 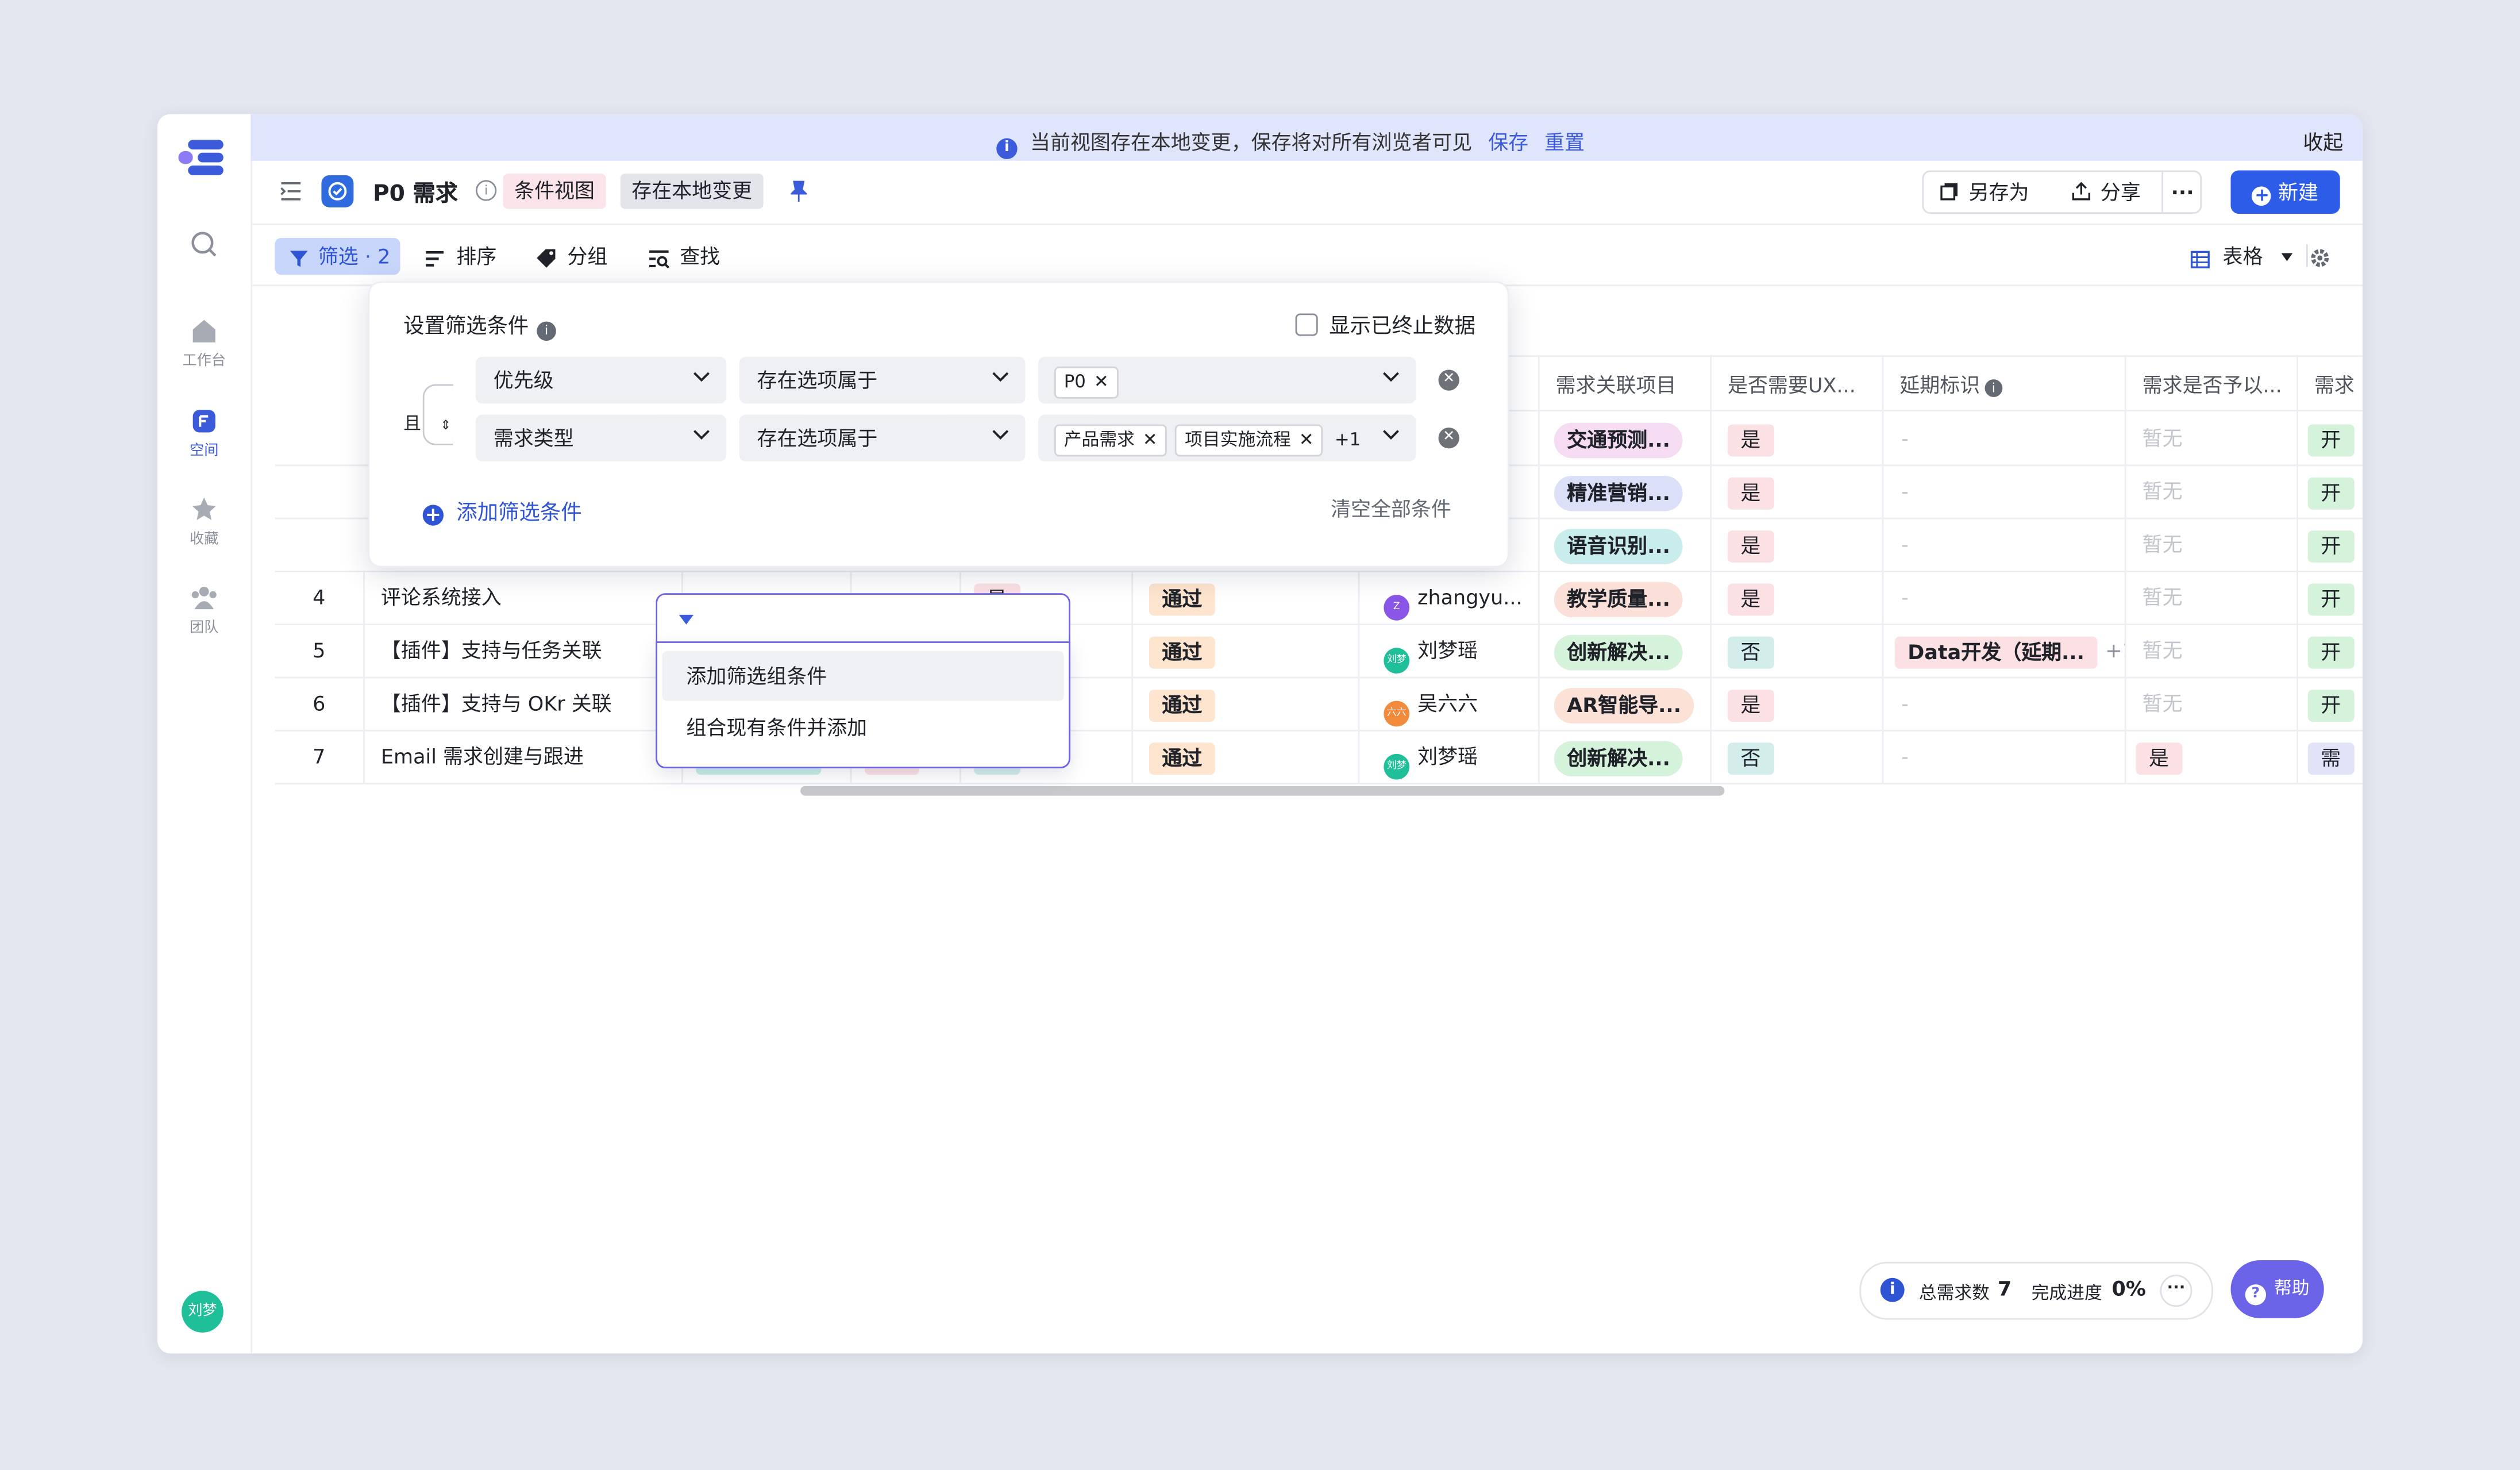 I want to click on view-switcher: 表格, so click(x=2242, y=256).